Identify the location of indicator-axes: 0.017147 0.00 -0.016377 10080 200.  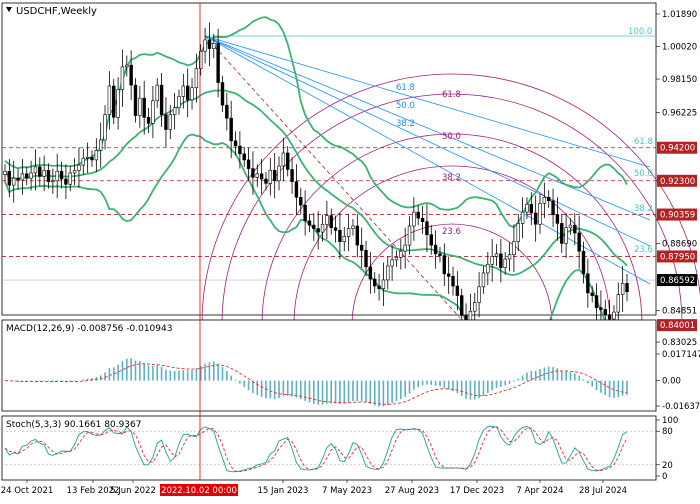
(678, 416).